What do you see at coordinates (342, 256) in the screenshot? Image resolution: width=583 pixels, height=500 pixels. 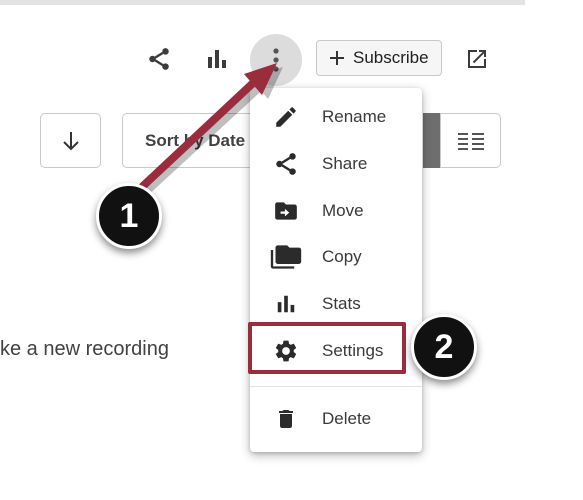 I see `menu-item-label: Copy` at bounding box center [342, 256].